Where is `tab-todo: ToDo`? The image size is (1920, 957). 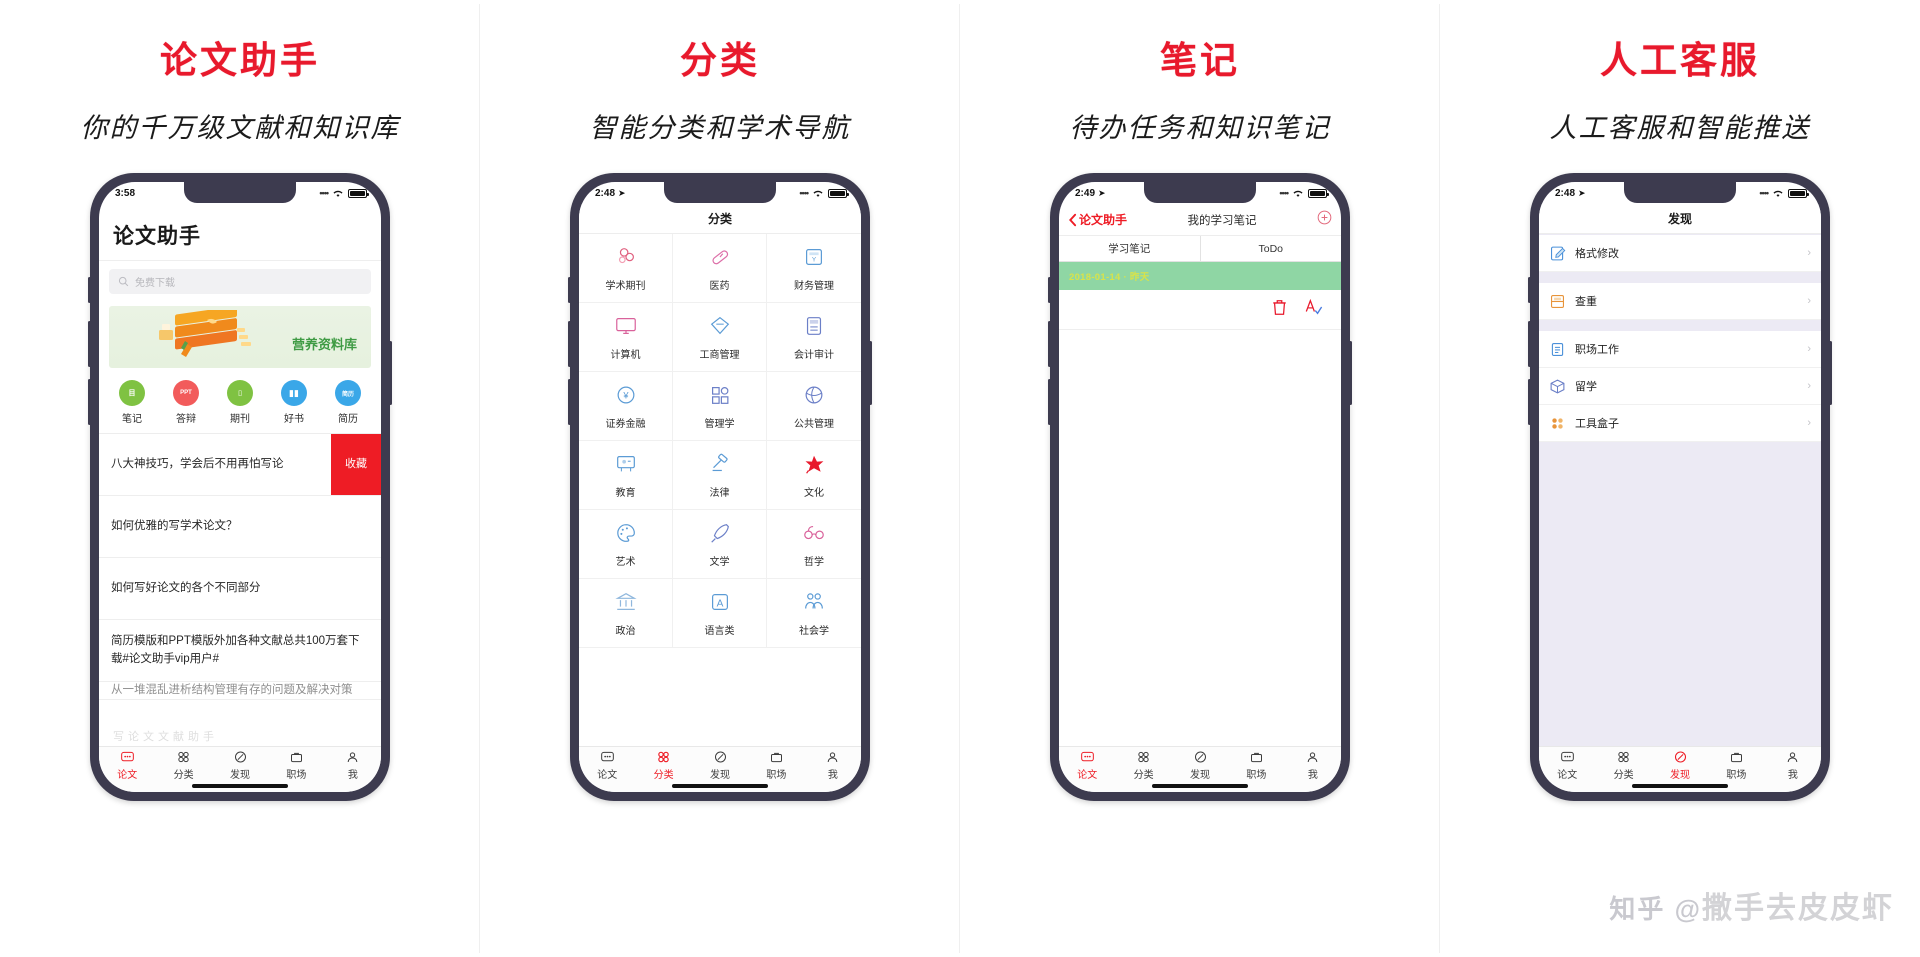
tab-todo: ToDo is located at coordinates (1271, 248).